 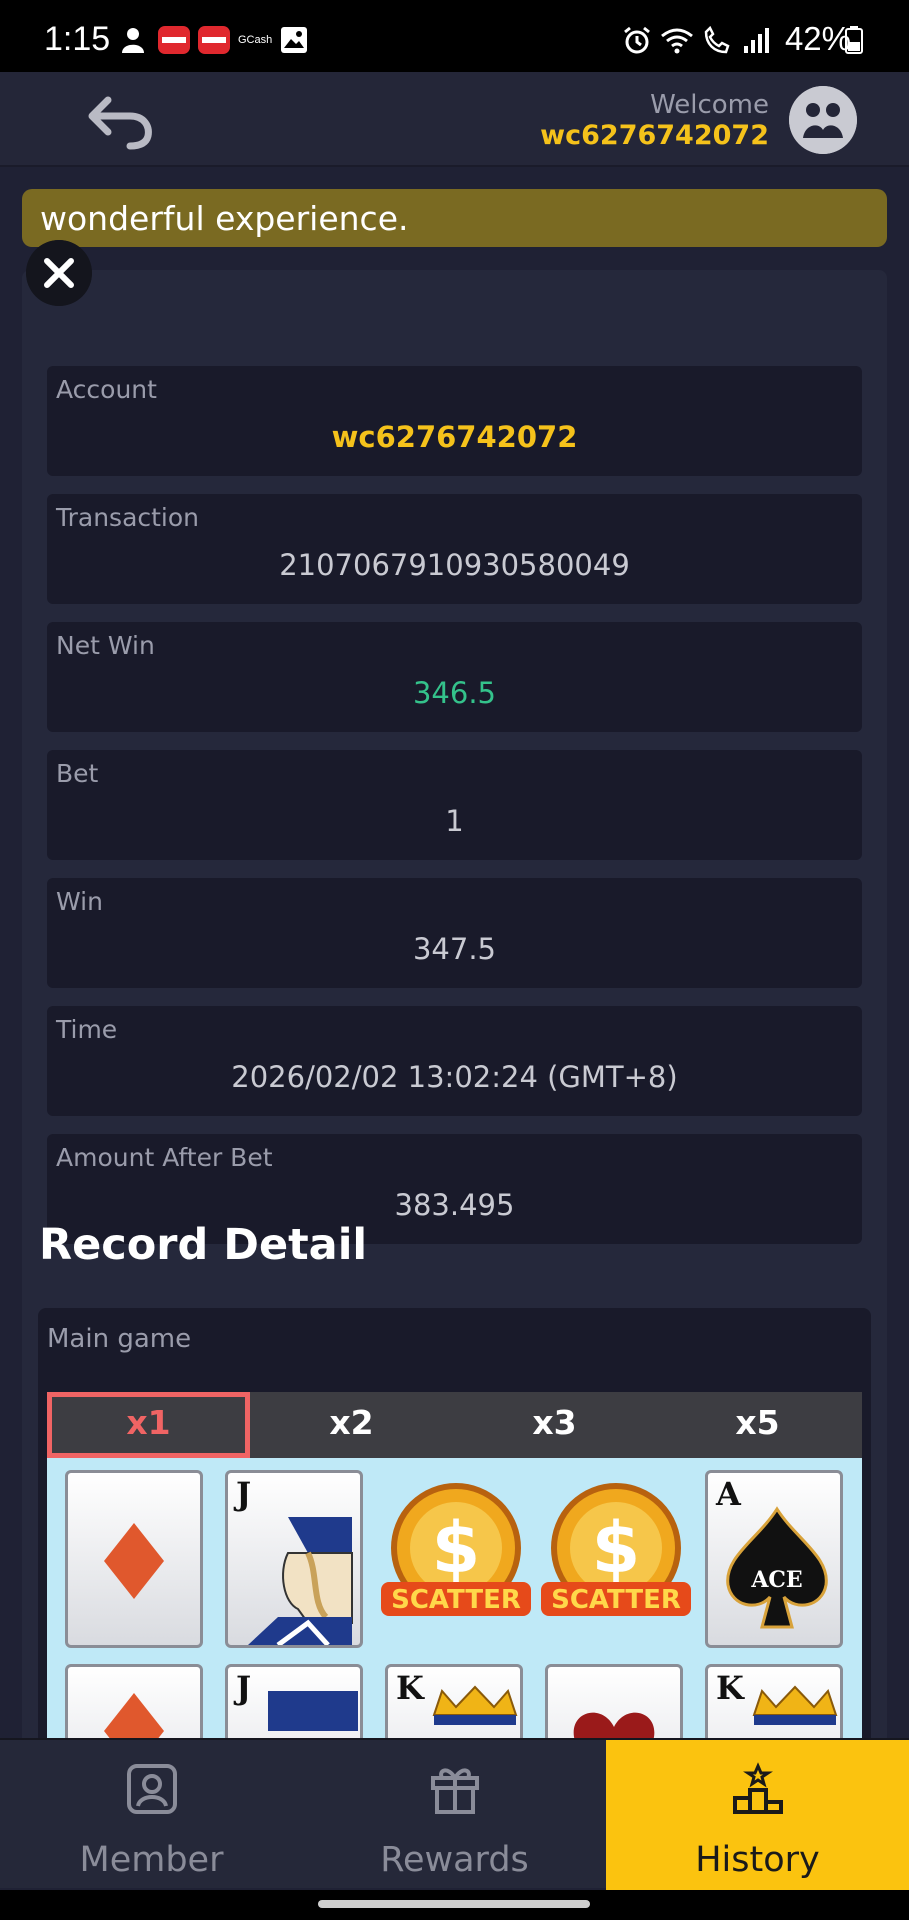 What do you see at coordinates (554, 1425) in the screenshot?
I see `tab-x3: x3` at bounding box center [554, 1425].